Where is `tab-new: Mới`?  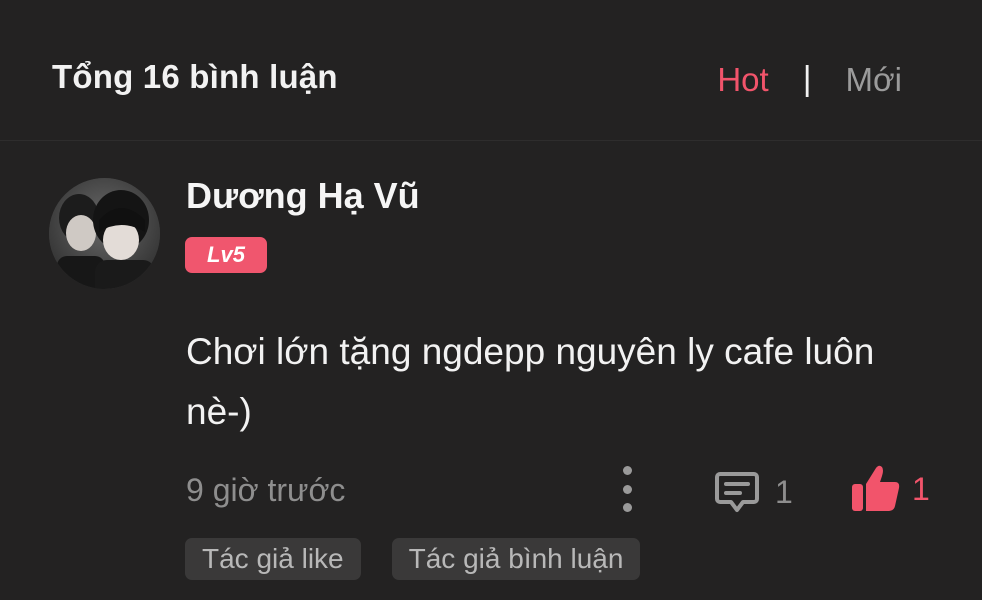
tab-new: Mới is located at coordinates (874, 80).